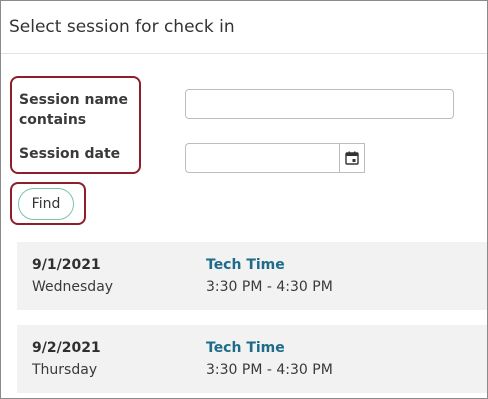 The width and height of the screenshot is (488, 399). I want to click on session-date-field, so click(275, 158).